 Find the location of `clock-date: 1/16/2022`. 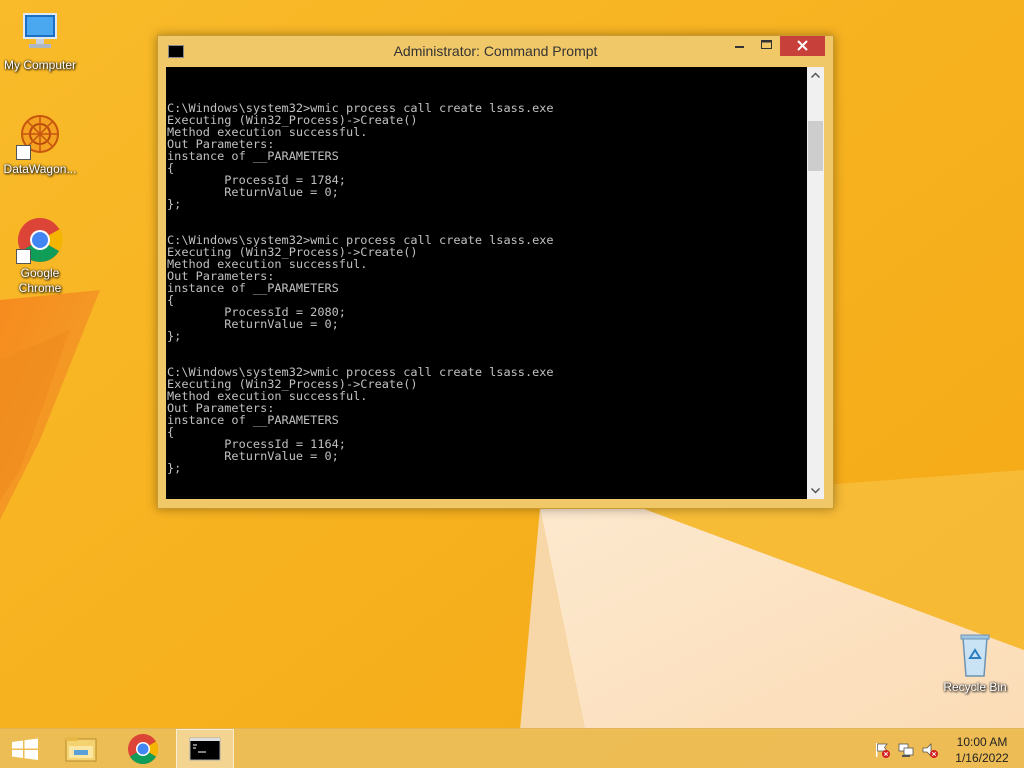

clock-date: 1/16/2022 is located at coordinates (982, 758).